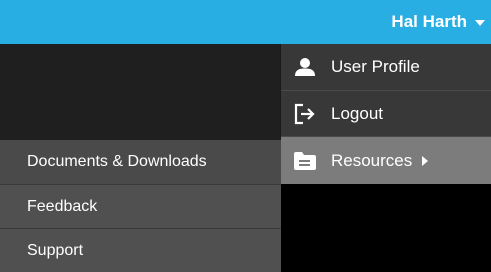 Image resolution: width=491 pixels, height=272 pixels. I want to click on page-background-lower, so click(386, 228).